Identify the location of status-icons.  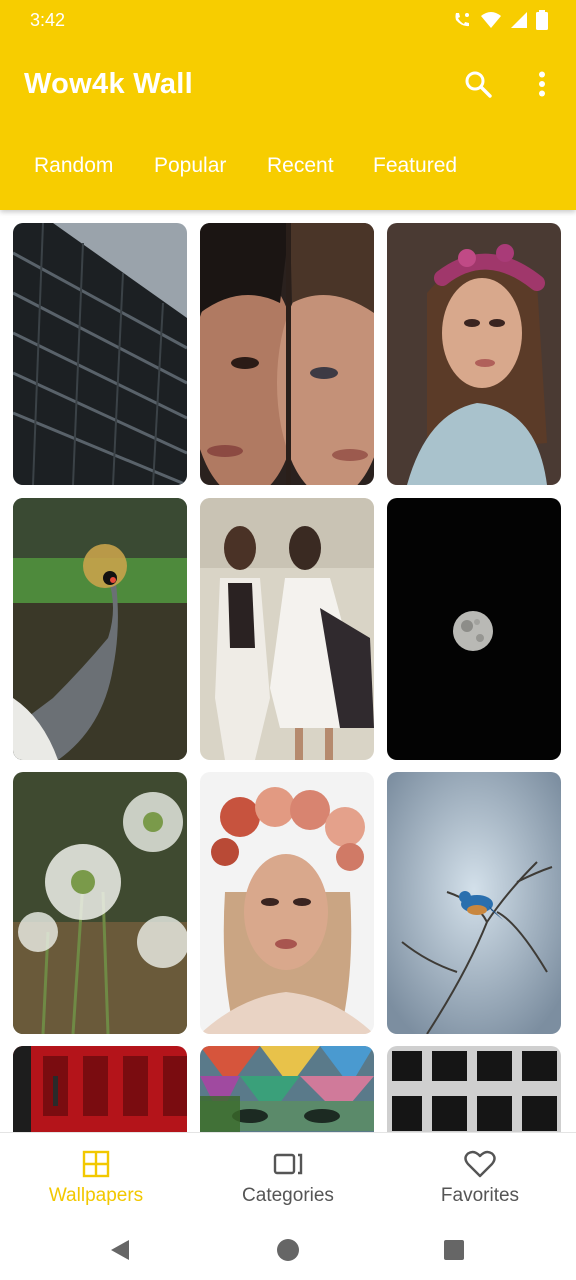
(500, 20).